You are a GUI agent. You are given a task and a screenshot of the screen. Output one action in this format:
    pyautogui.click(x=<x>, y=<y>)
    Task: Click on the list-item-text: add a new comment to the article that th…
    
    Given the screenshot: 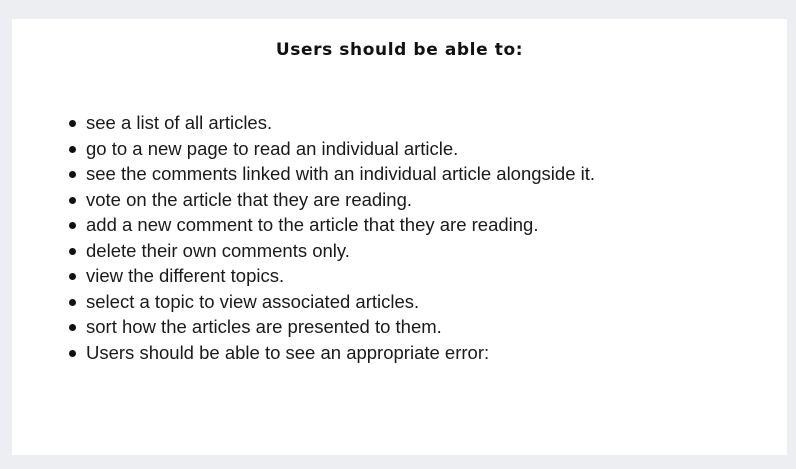 What is the action you would take?
    pyautogui.click(x=312, y=224)
    